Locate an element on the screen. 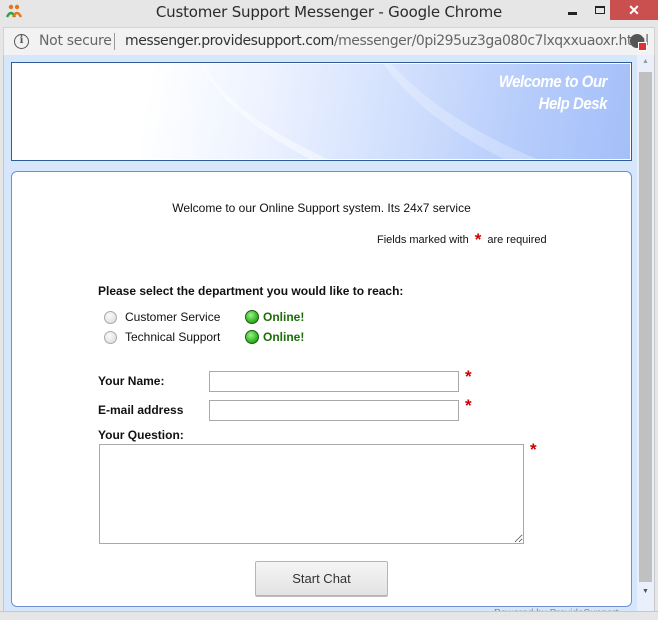 This screenshot has width=658, height=620. department-option-technical-support: Technical Support Online! is located at coordinates (204, 337).